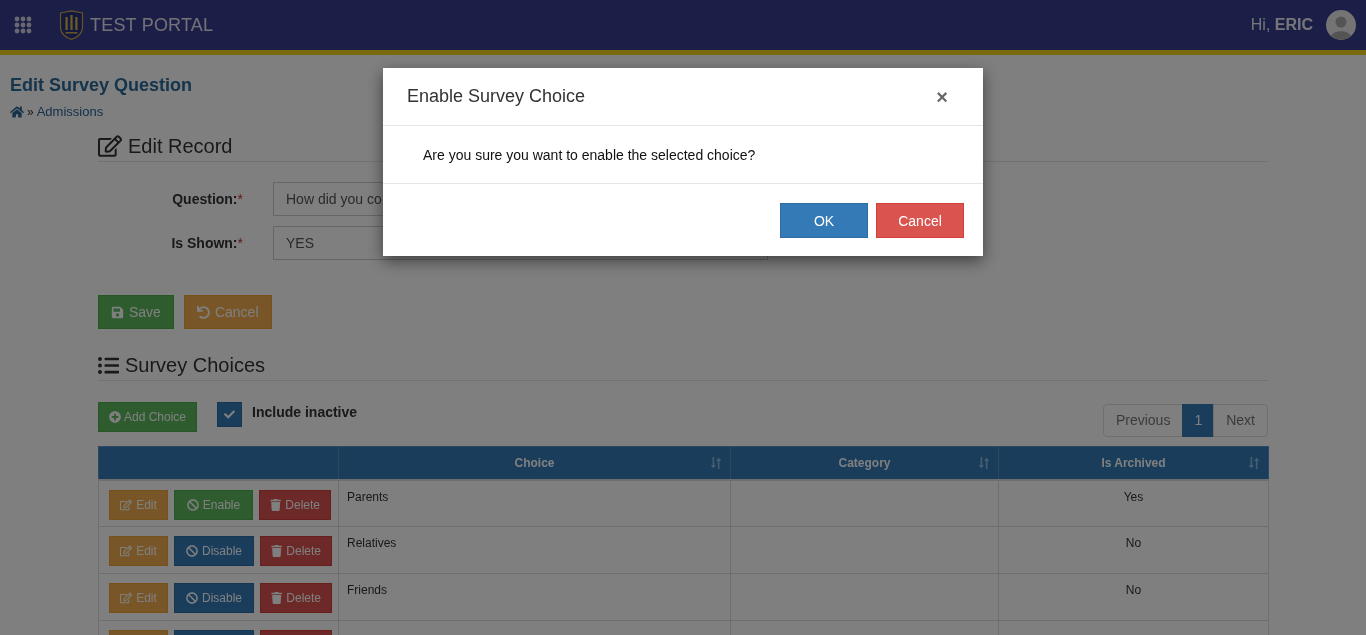 This screenshot has width=1366, height=635. I want to click on menu-icon, so click(23, 25).